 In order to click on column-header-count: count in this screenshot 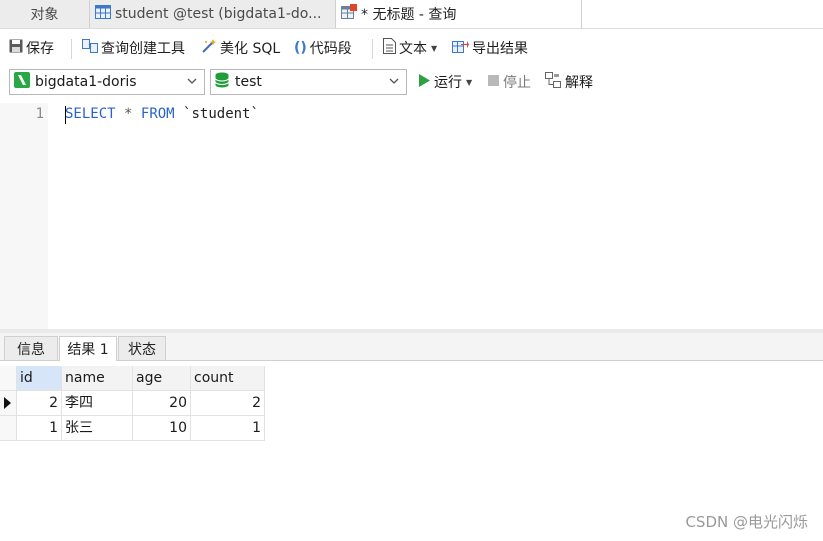, I will do `click(228, 378)`.